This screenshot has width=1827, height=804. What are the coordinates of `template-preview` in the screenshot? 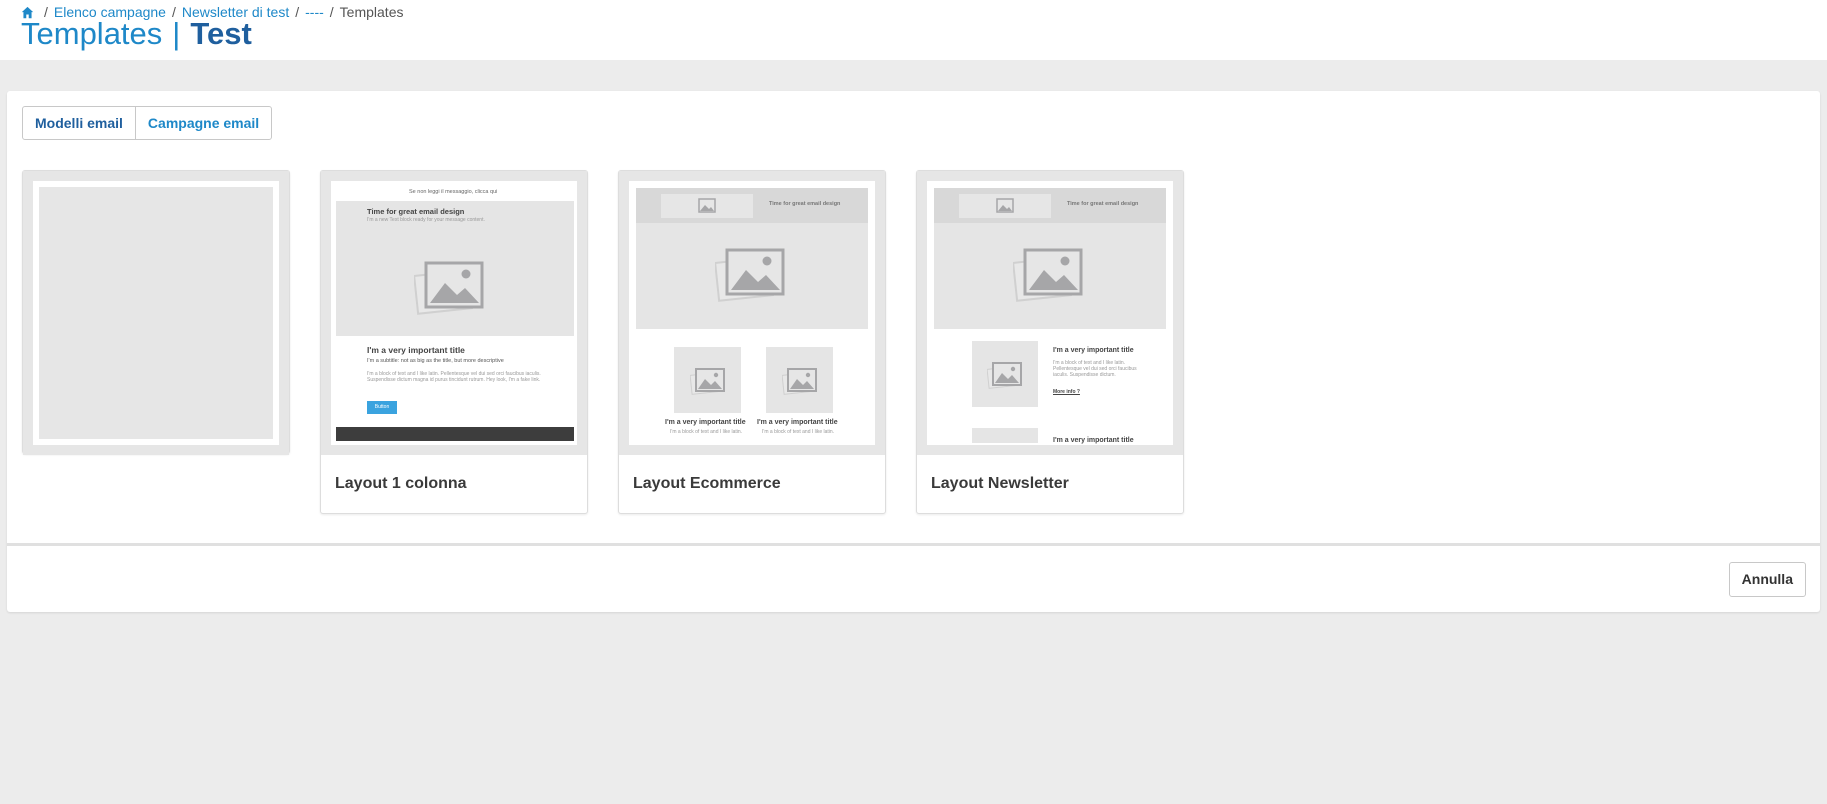 It's located at (156, 313).